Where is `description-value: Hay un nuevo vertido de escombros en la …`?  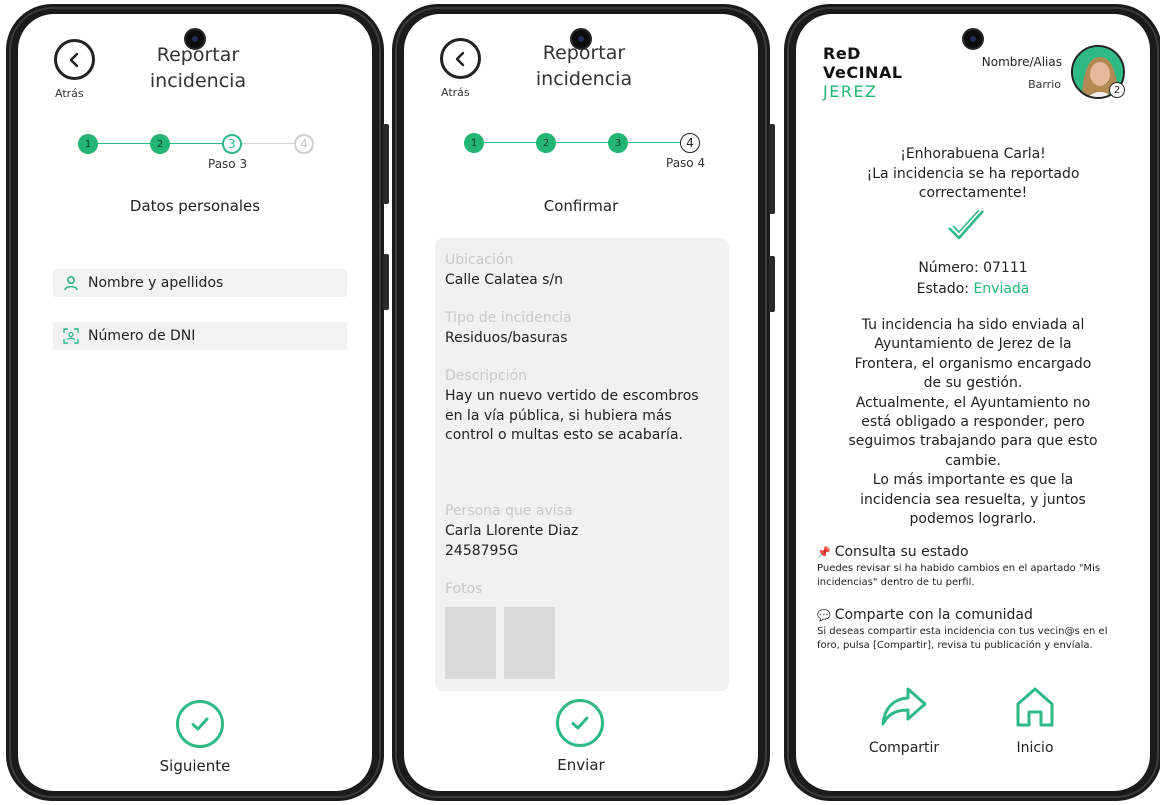 description-value: Hay un nuevo vertido de escombros en la … is located at coordinates (572, 415).